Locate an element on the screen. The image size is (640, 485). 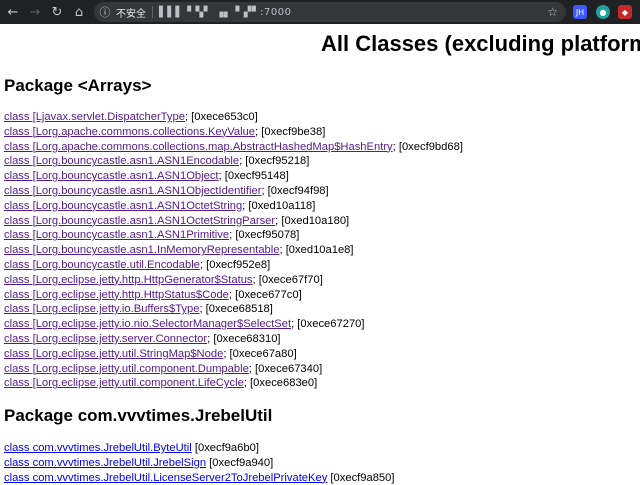
class-address: ; [0xece67a80] is located at coordinates (260, 353).